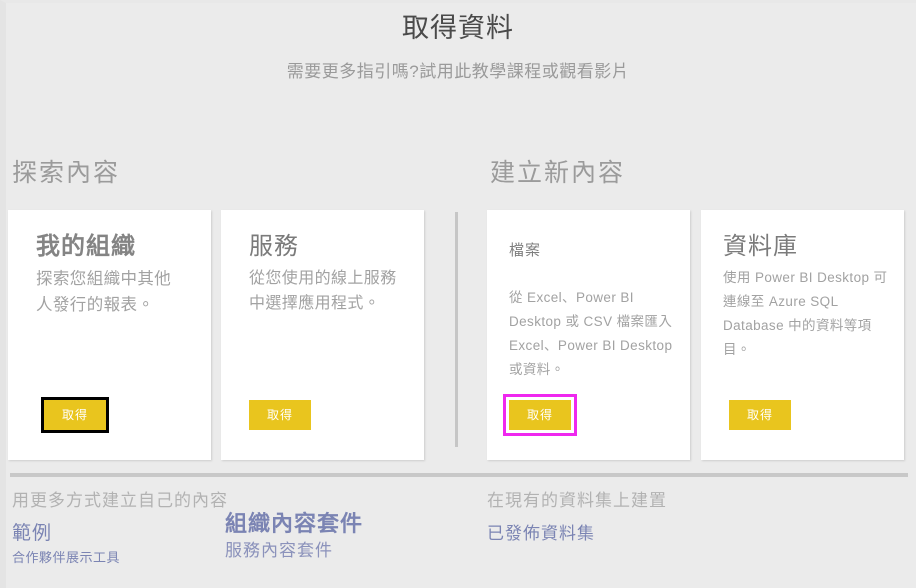 Image resolution: width=916 pixels, height=588 pixels. What do you see at coordinates (120, 533) in the screenshot?
I see `link-samples: 範例` at bounding box center [120, 533].